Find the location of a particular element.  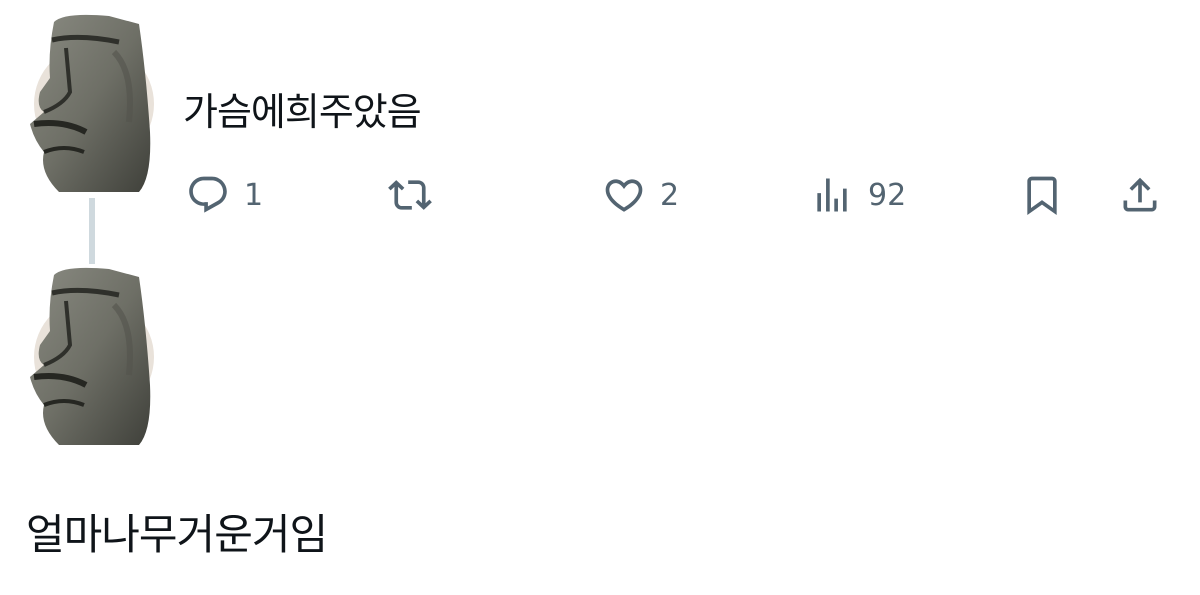

like-icon is located at coordinates (624, 195).